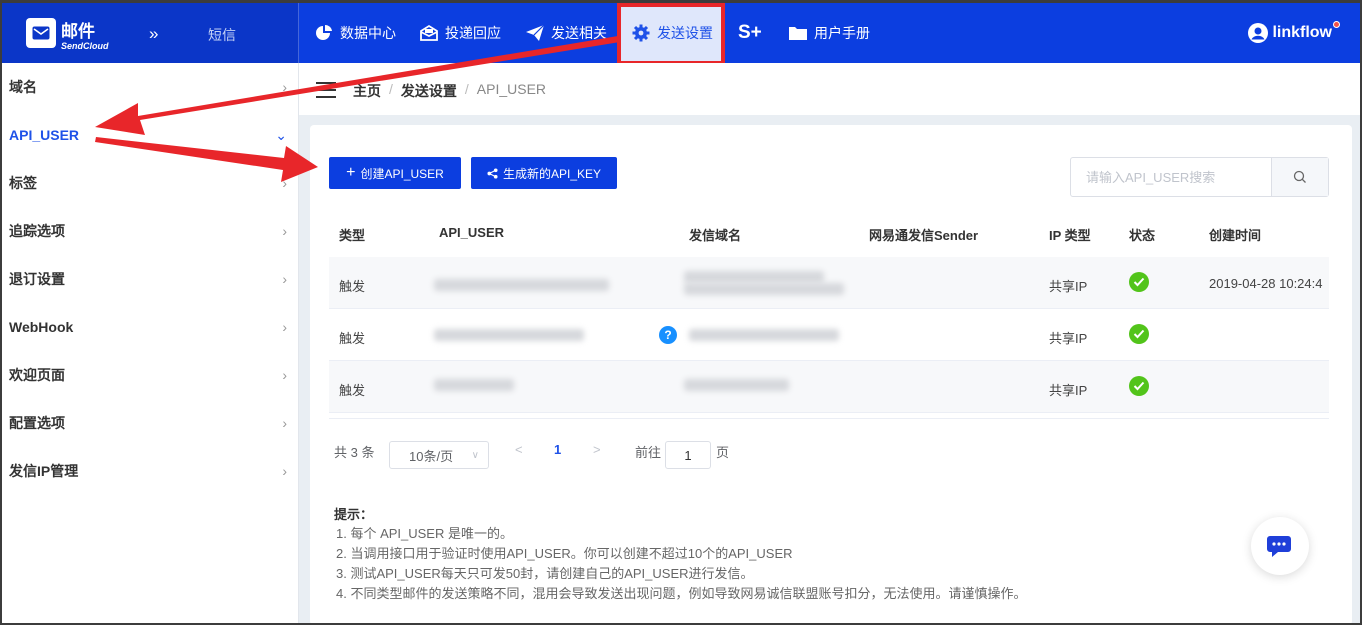 This screenshot has width=1362, height=625. I want to click on notification-dot, so click(1336, 24).